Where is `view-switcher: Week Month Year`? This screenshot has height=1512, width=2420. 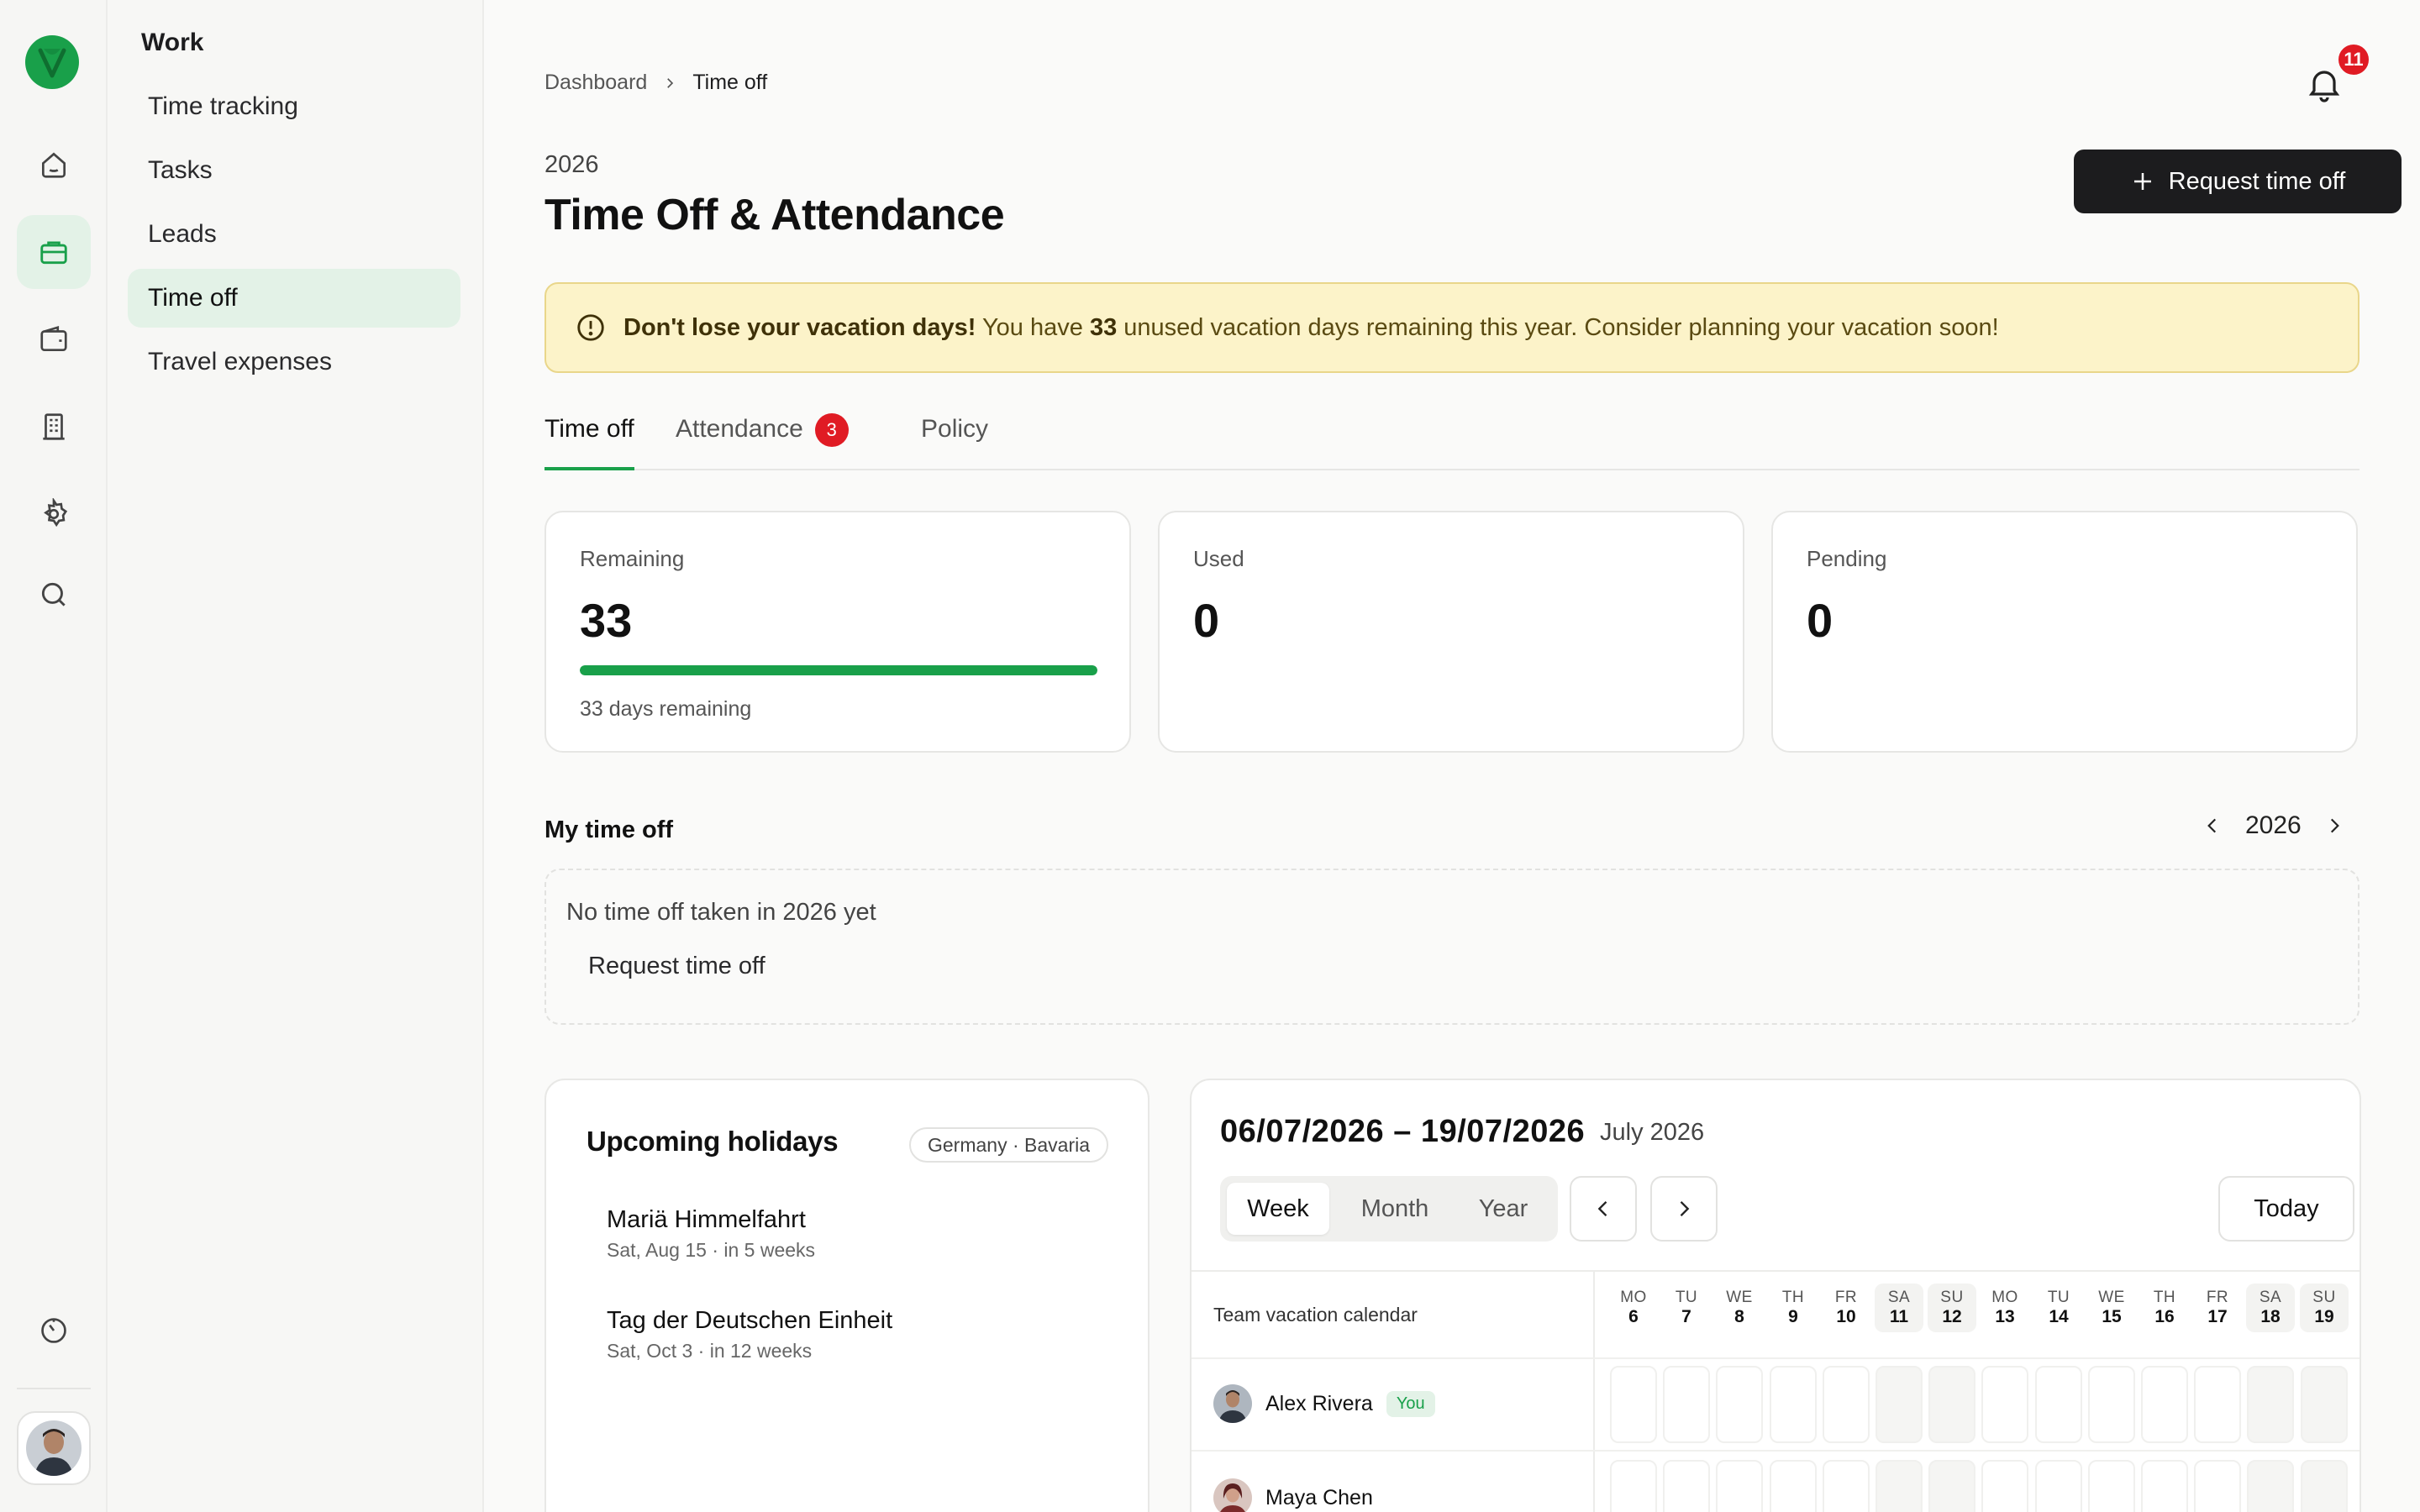 view-switcher: Week Month Year is located at coordinates (1389, 1209).